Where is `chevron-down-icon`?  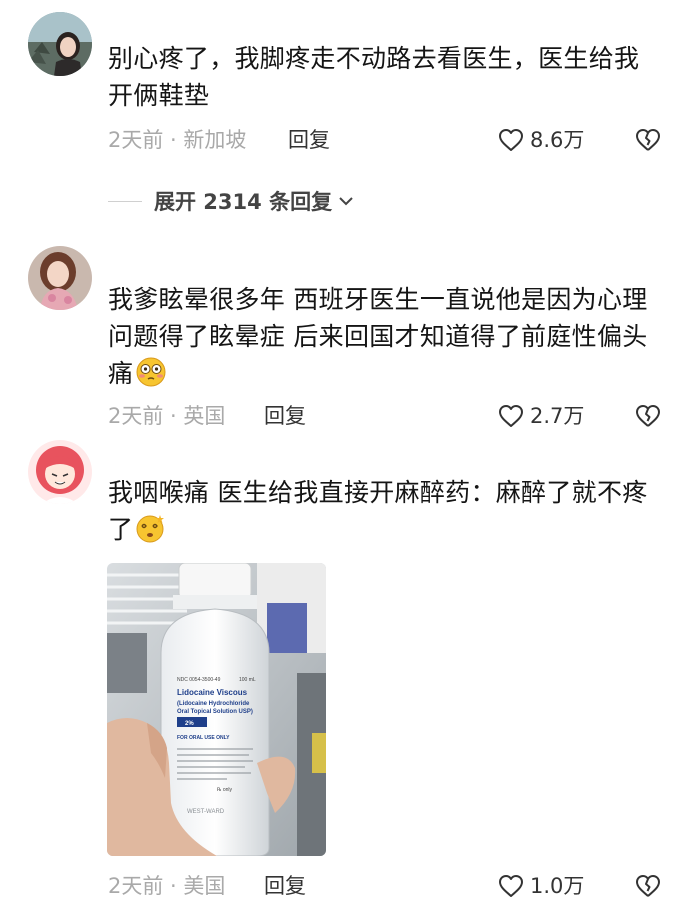
chevron-down-icon is located at coordinates (346, 201).